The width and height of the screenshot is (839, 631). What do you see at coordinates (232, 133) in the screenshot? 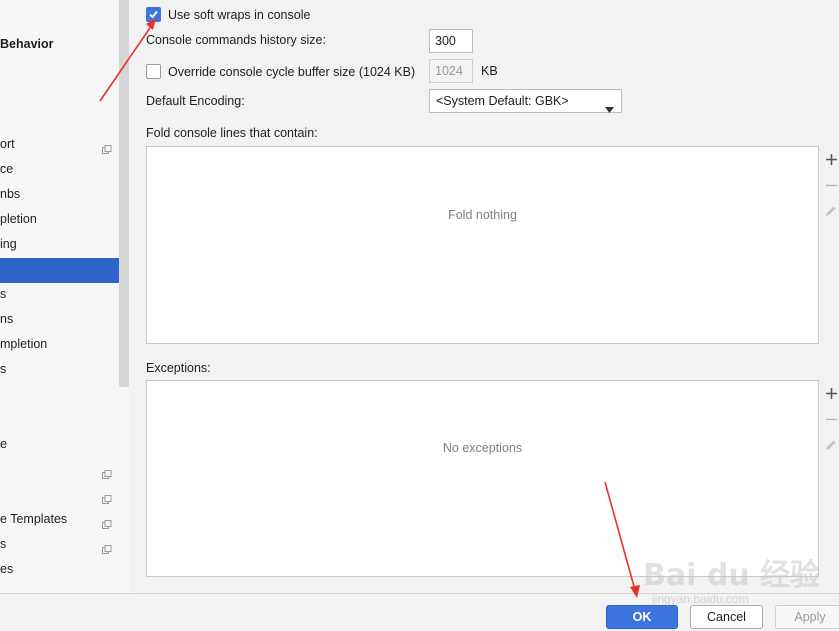
I see `fold-lines-label: Fold console lines that contain:` at bounding box center [232, 133].